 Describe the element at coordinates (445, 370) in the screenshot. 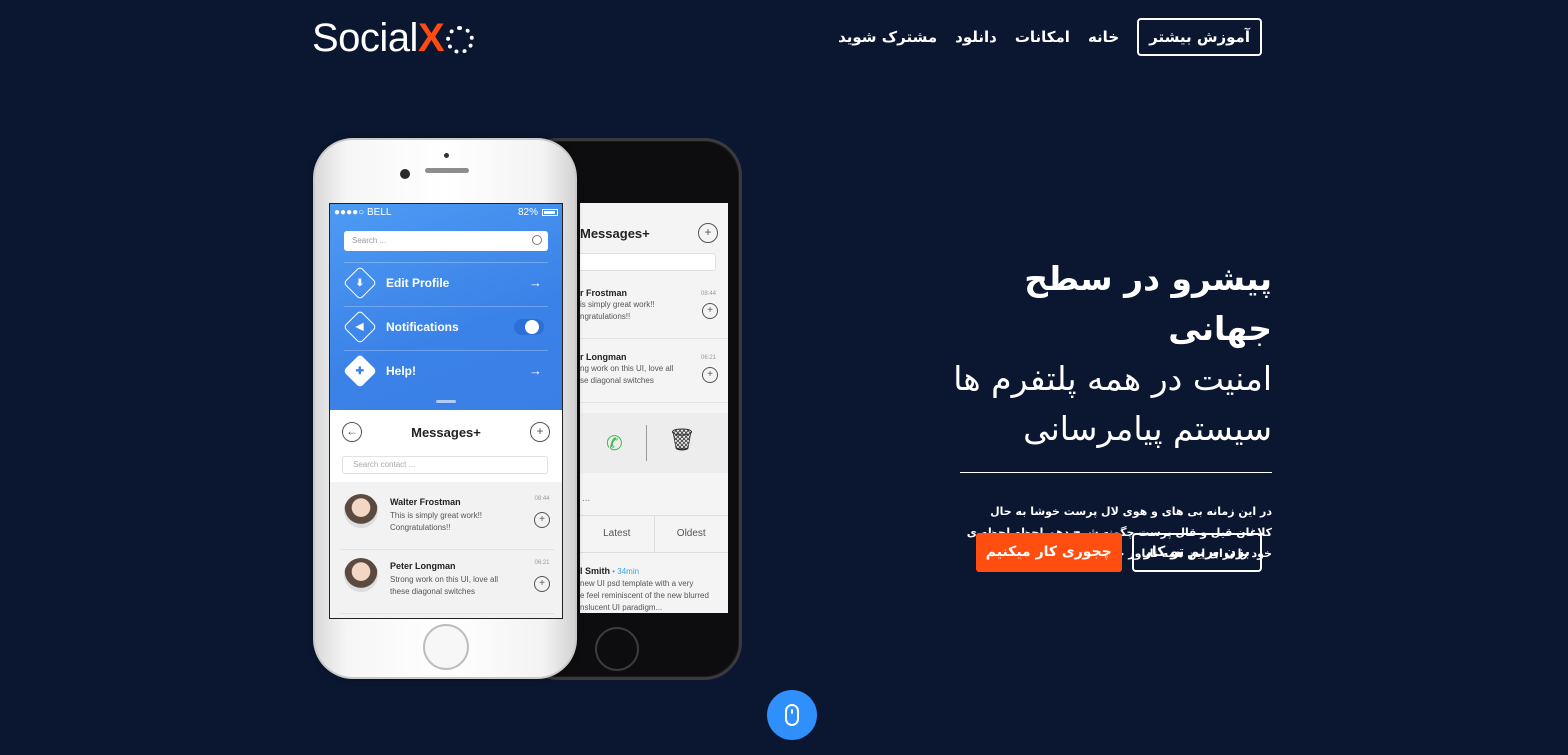

I see `menu-item-help: ✚ Help! →` at that location.